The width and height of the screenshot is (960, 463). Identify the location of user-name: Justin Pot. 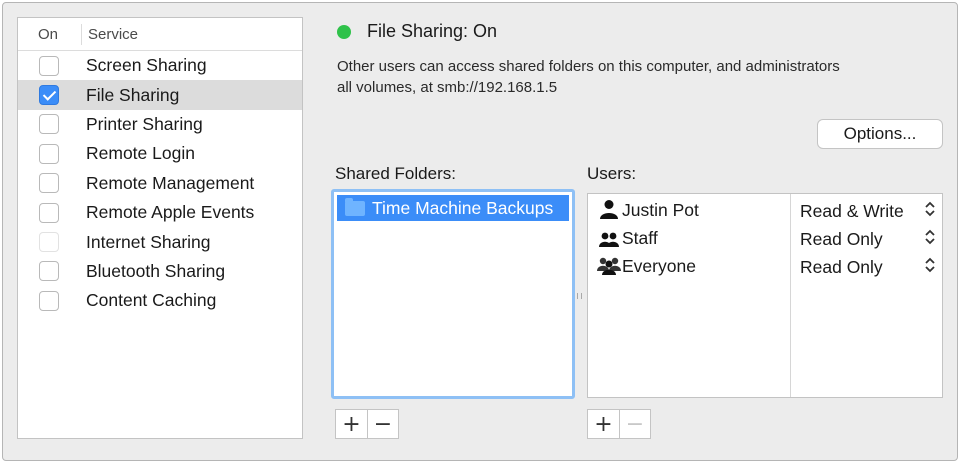
(660, 210).